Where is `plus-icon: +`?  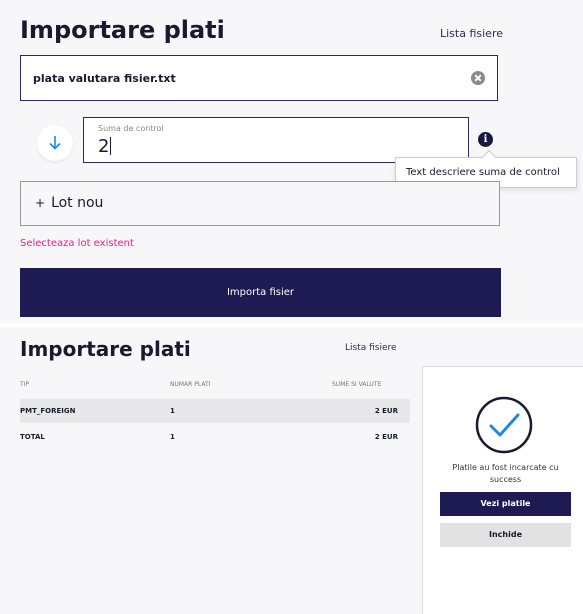 plus-icon: + is located at coordinates (40, 203).